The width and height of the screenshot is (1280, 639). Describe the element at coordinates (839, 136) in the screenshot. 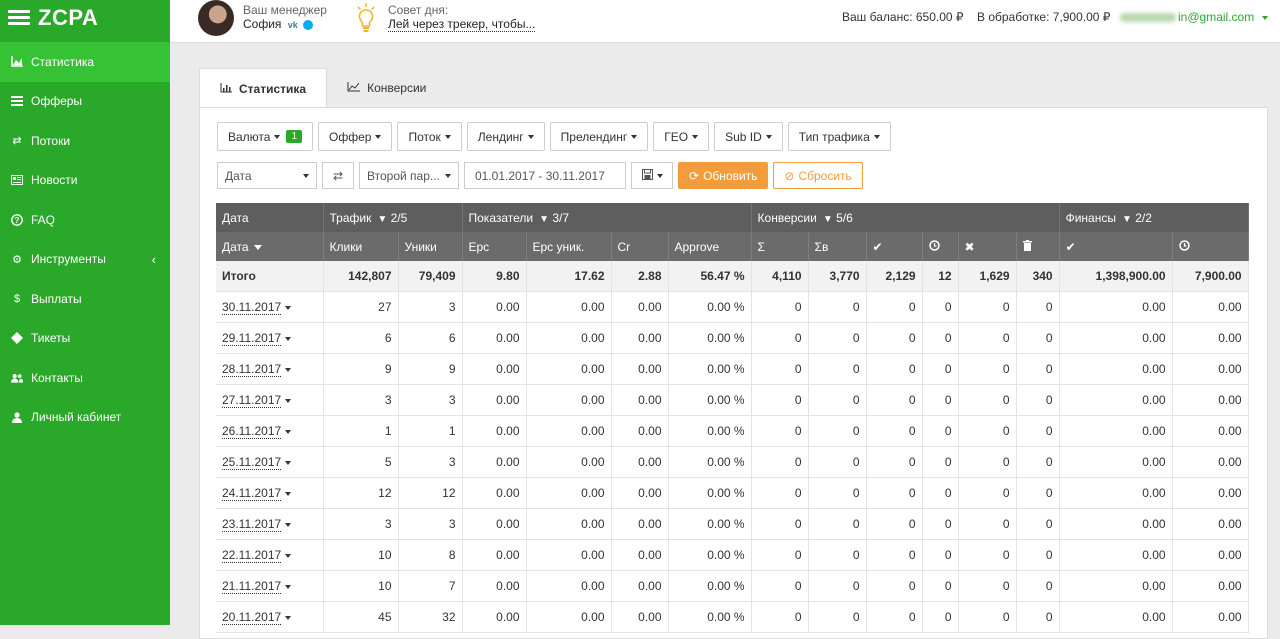

I see `traffic-type-filter: Тип трафика` at that location.